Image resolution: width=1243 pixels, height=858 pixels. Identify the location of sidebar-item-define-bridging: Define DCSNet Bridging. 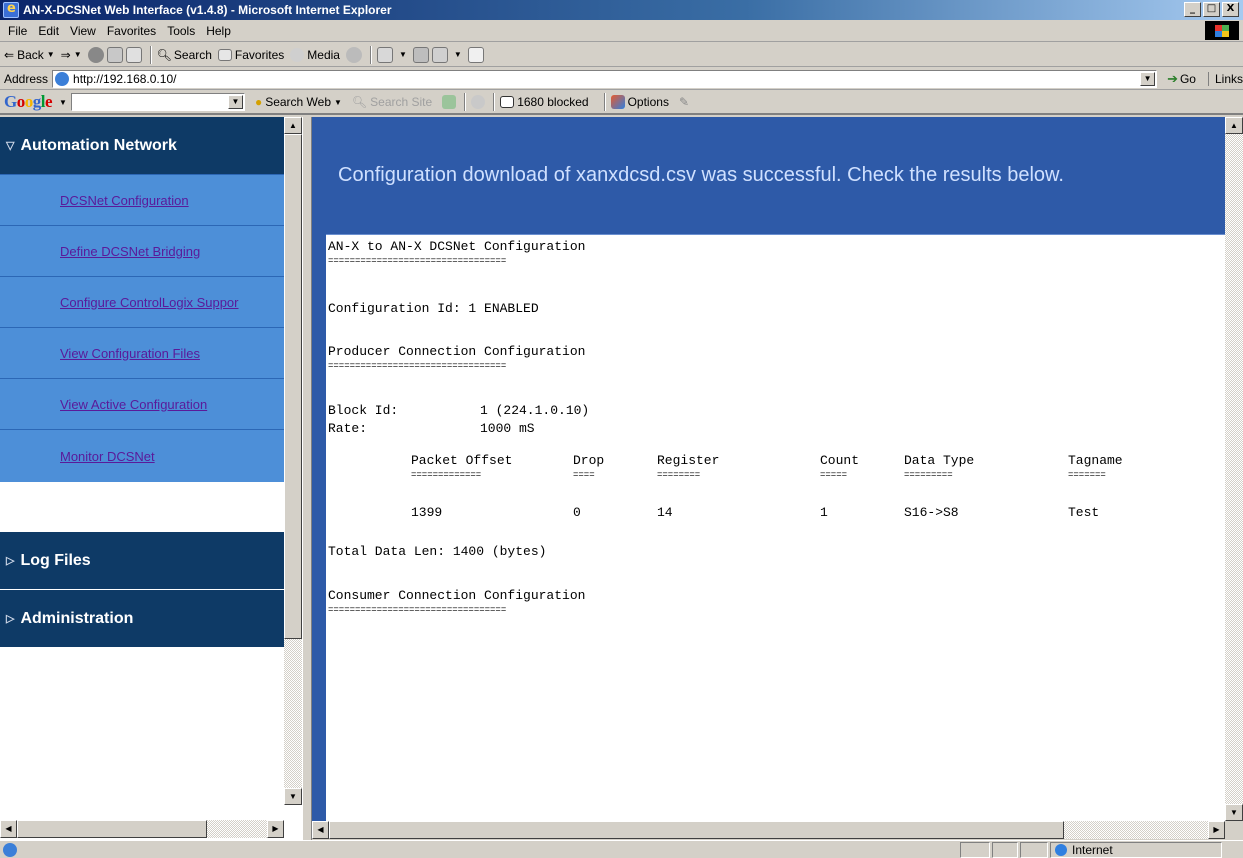
(142, 250).